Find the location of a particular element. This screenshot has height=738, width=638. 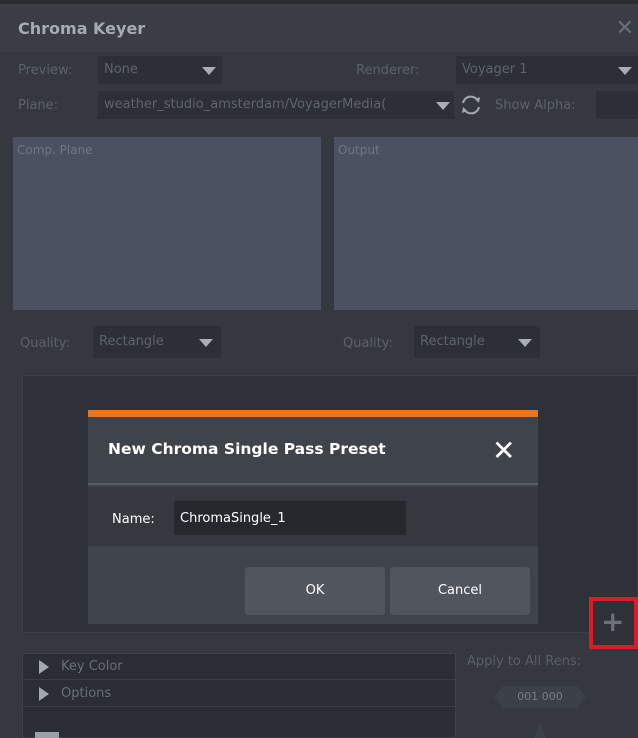

renderer-counter: 001 000 is located at coordinates (540, 697).